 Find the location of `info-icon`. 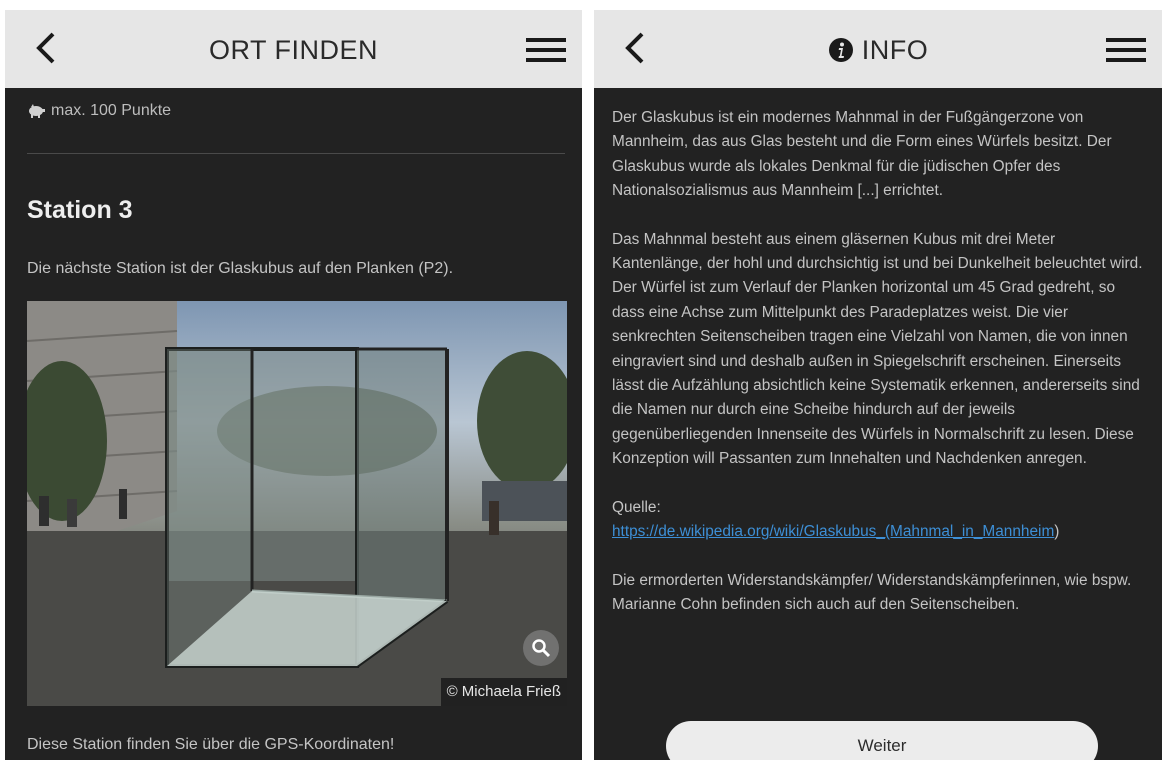

info-icon is located at coordinates (840, 50).